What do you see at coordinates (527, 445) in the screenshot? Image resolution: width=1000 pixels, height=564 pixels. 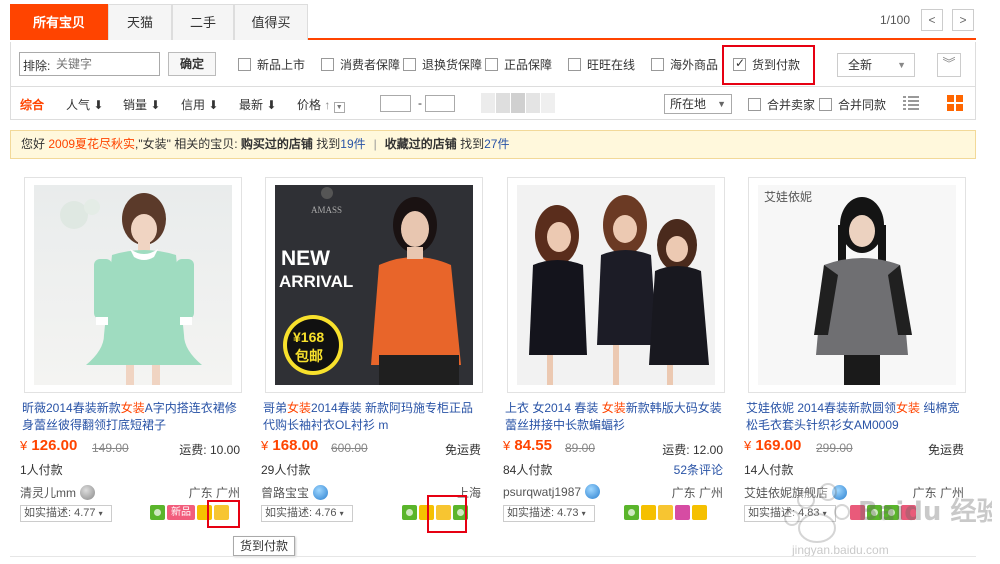 I see `product-price: ¥ 84.55` at bounding box center [527, 445].